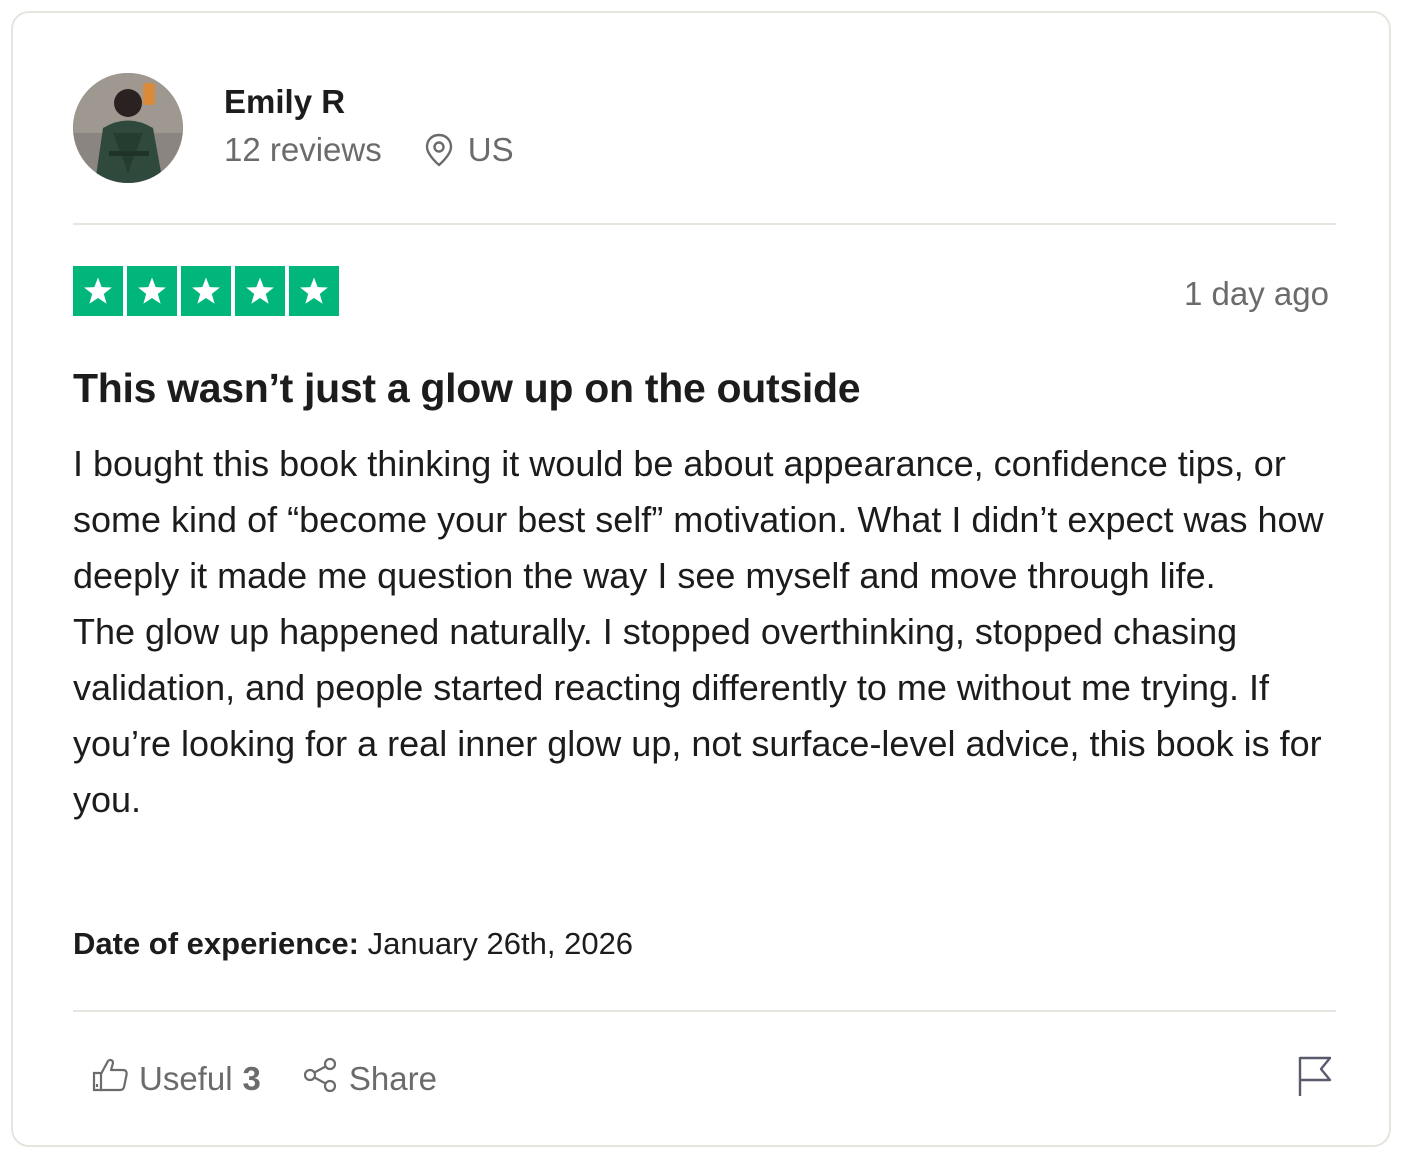 This screenshot has height=1162, width=1405. Describe the element at coordinates (264, 1079) in the screenshot. I see `review-actions: Useful 3 Share` at that location.